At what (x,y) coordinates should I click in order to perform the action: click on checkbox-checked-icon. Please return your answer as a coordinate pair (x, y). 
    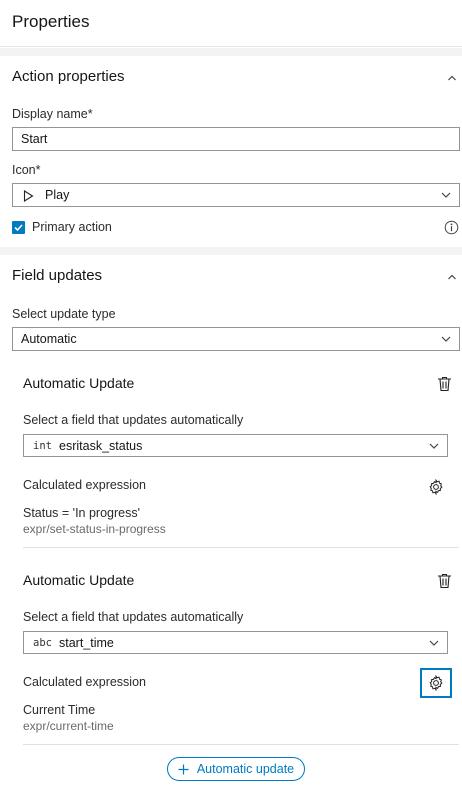
    Looking at the image, I should click on (18, 227).